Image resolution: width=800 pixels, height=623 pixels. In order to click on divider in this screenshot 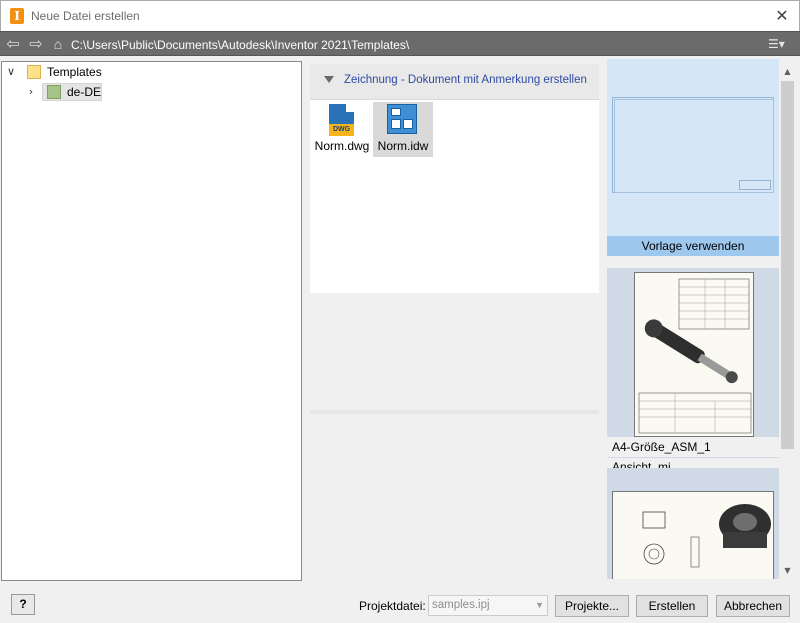, I will do `click(454, 412)`.